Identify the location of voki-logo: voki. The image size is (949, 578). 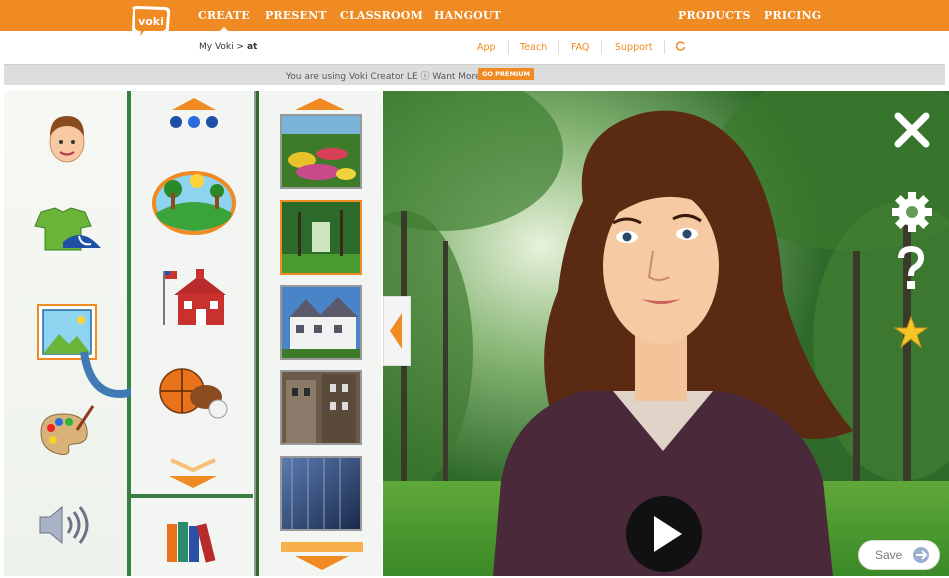
(150, 24).